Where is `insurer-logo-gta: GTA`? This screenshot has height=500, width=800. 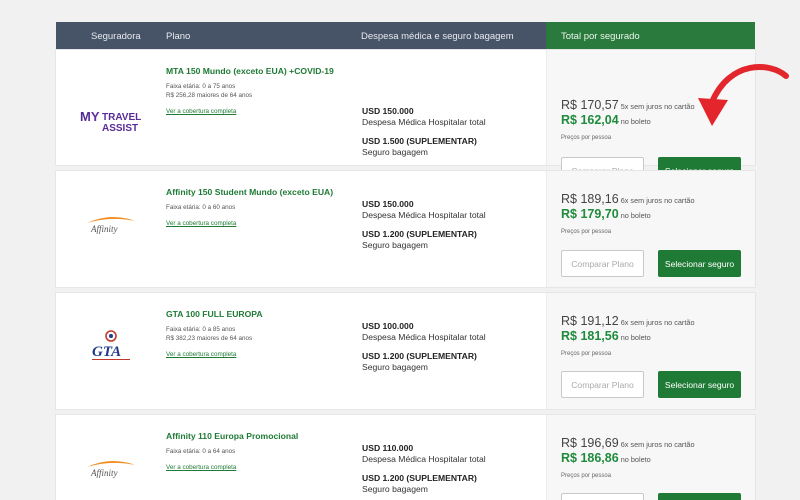 insurer-logo-gta: GTA is located at coordinates (111, 346).